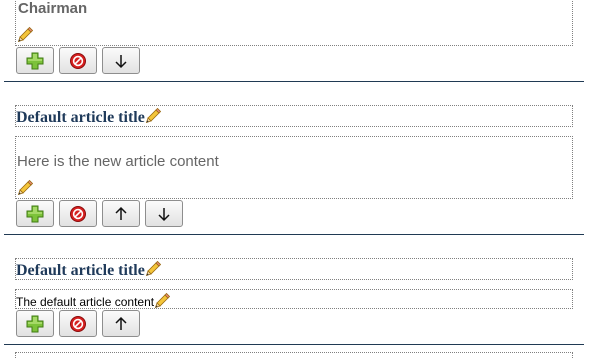 Image resolution: width=594 pixels, height=359 pixels. What do you see at coordinates (53, 8) in the screenshot?
I see `chairman-text: Chairman` at bounding box center [53, 8].